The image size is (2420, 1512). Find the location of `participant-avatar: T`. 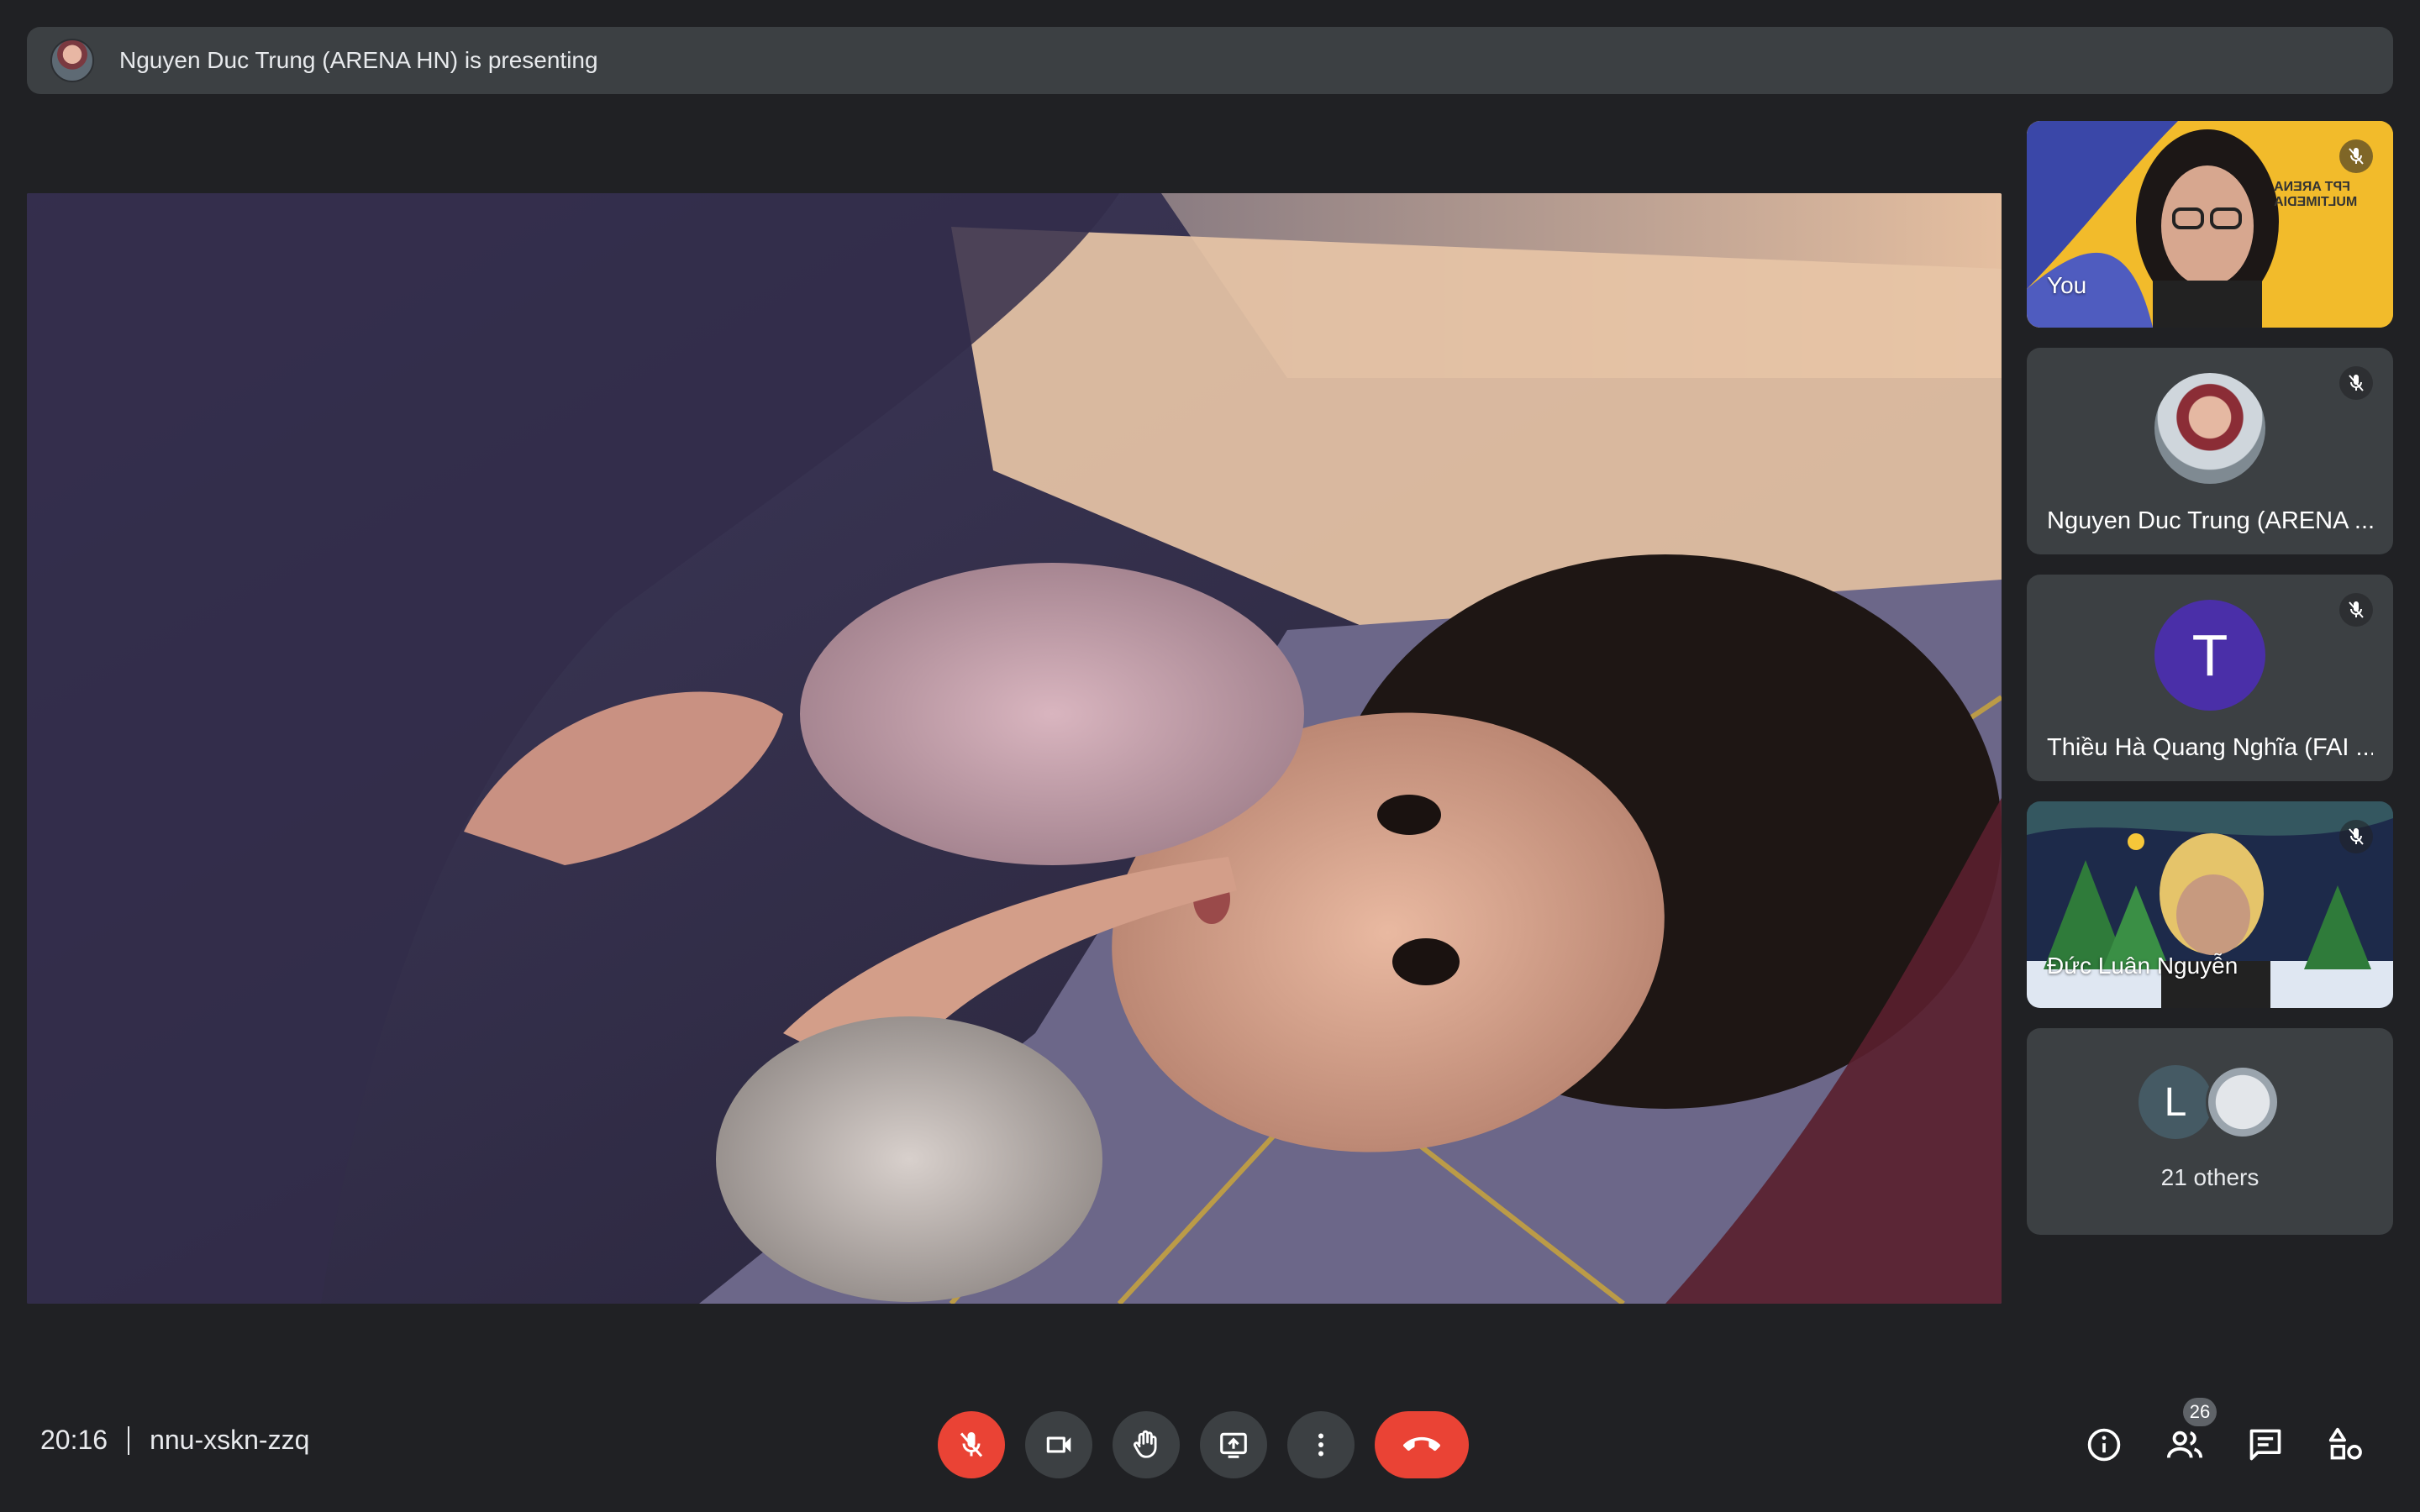

participant-avatar: T is located at coordinates (2209, 655).